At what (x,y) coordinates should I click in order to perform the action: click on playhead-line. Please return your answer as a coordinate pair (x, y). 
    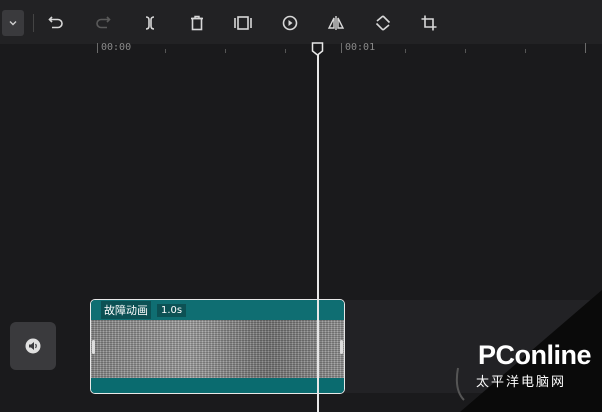
    Looking at the image, I should click on (318, 230).